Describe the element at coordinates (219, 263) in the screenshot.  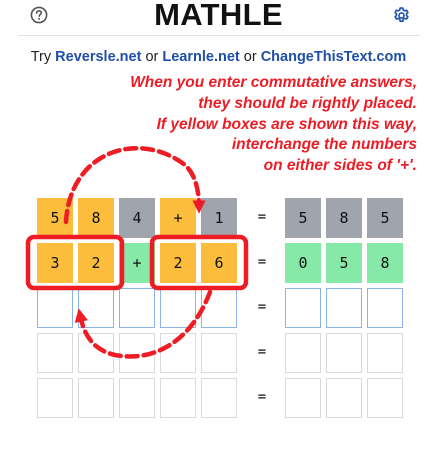
I see `guess-tile: 6` at that location.